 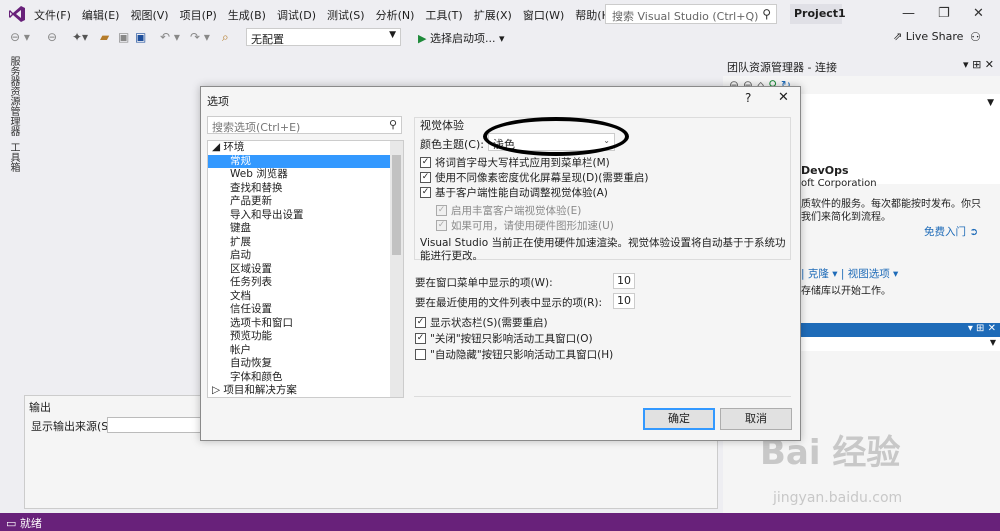 I want to click on save-all-icon: ▣, so click(x=140, y=37).